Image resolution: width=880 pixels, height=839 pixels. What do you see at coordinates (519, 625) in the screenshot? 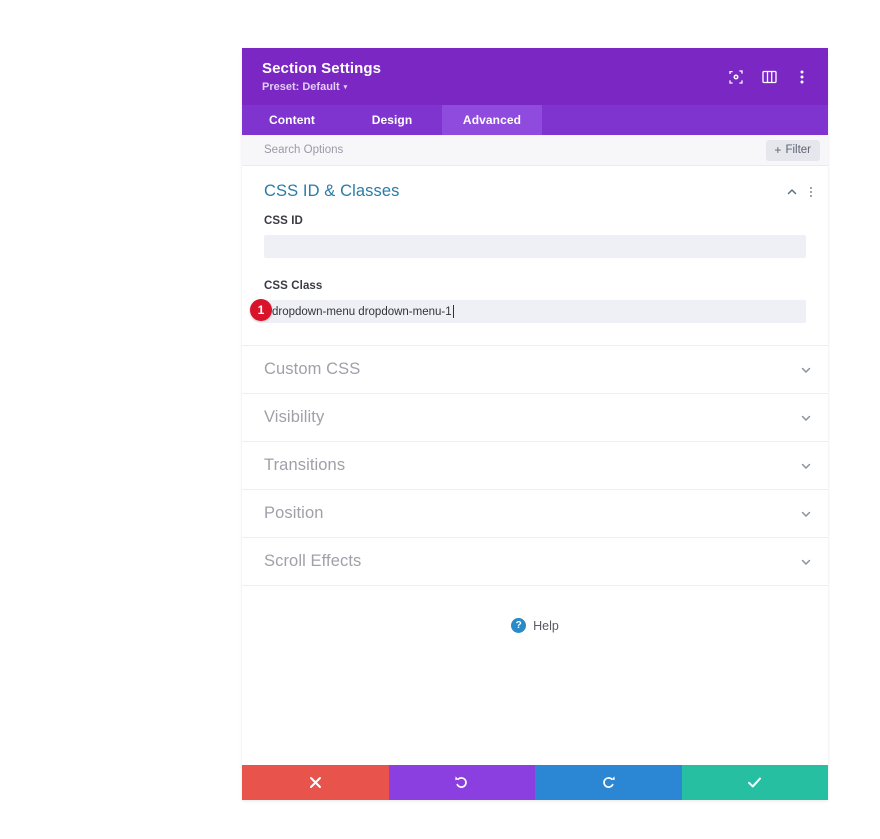
I see `help-question-icon: ?` at bounding box center [519, 625].